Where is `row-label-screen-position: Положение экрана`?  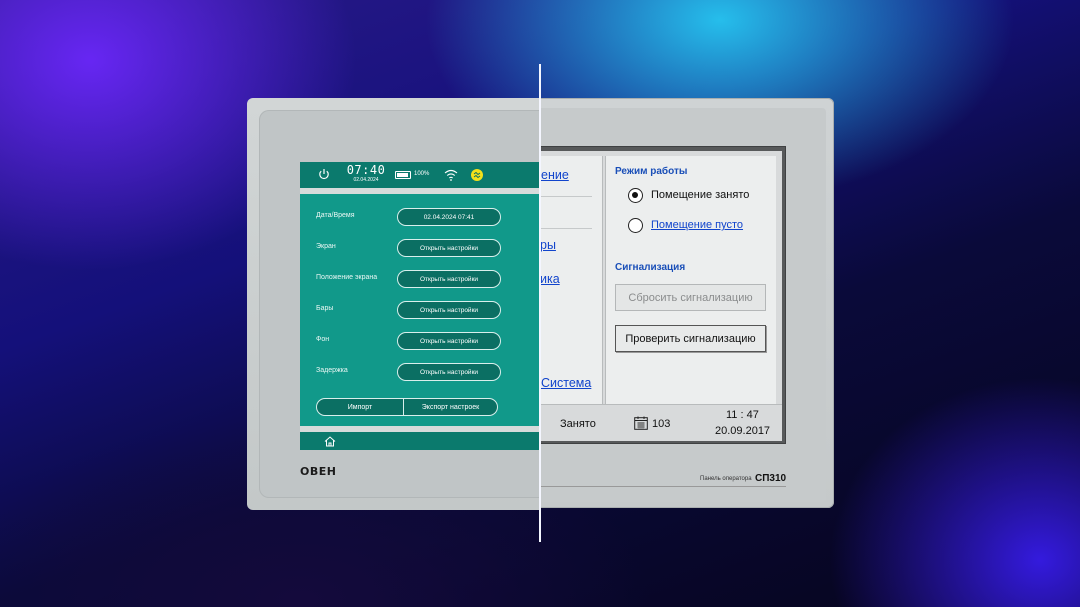 row-label-screen-position: Положение экрана is located at coordinates (347, 277).